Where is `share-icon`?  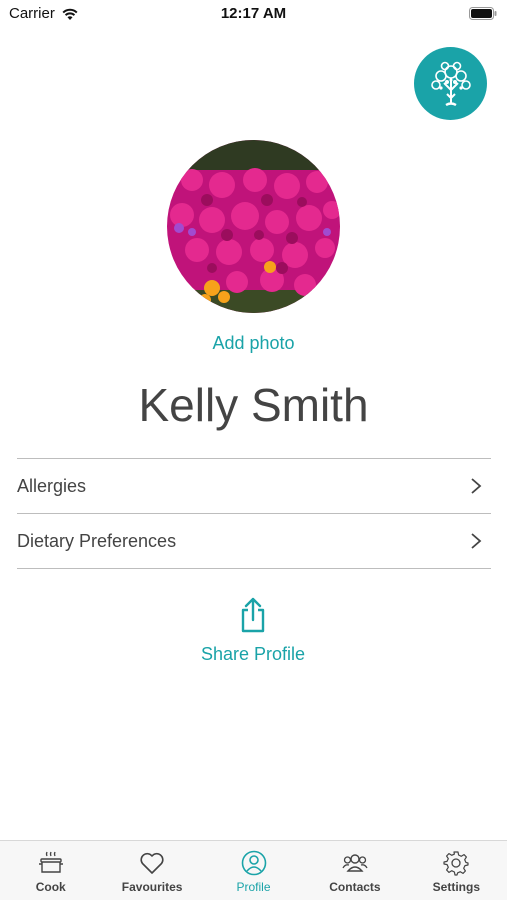
share-icon is located at coordinates (253, 615).